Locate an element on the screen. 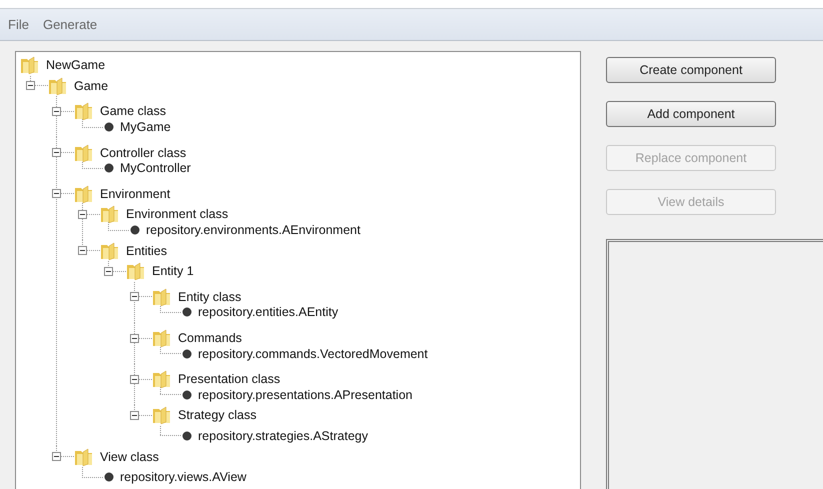 Image resolution: width=823 pixels, height=489 pixels. tree-item: Strategy class is located at coordinates (217, 415).